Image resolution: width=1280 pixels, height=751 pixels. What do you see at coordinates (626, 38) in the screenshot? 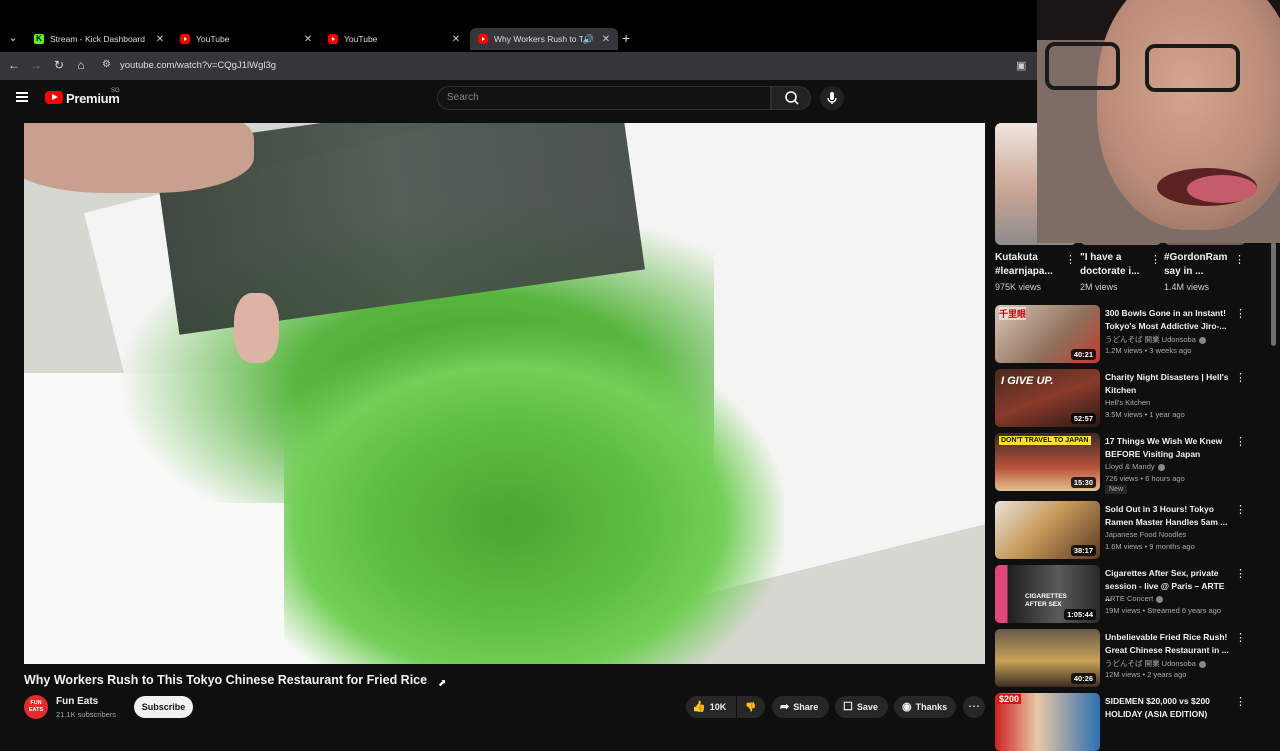
I see `new-tab-plus-icon: +` at bounding box center [626, 38].